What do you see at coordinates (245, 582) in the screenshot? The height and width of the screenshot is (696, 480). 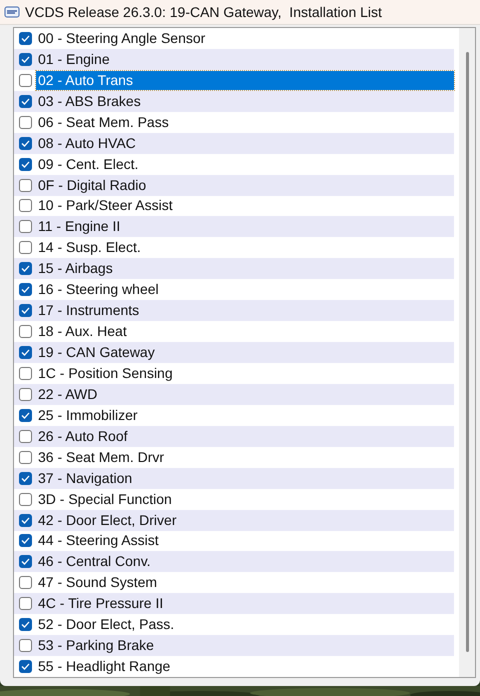 I see `list-item: 47 - Sound System` at bounding box center [245, 582].